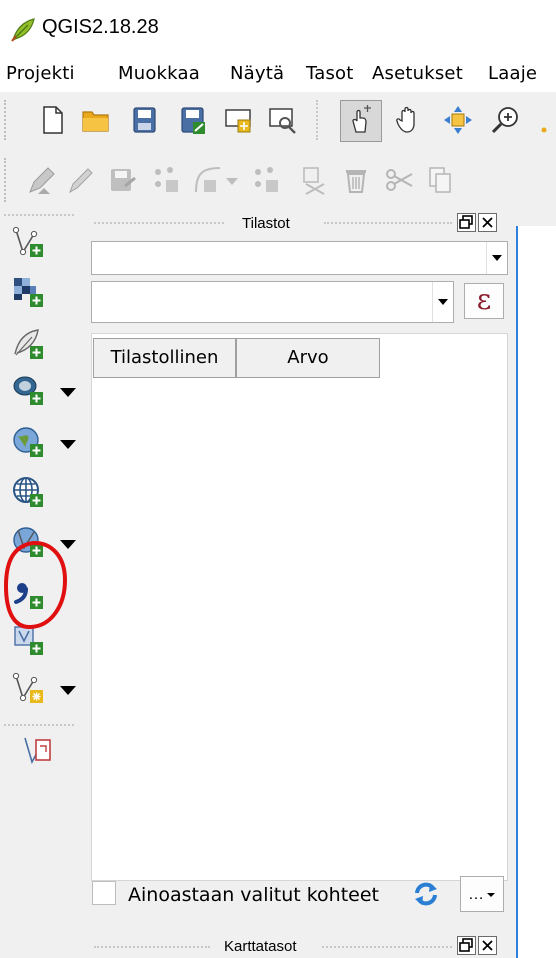 The width and height of the screenshot is (556, 958). I want to click on layer-combobox, so click(299, 258).